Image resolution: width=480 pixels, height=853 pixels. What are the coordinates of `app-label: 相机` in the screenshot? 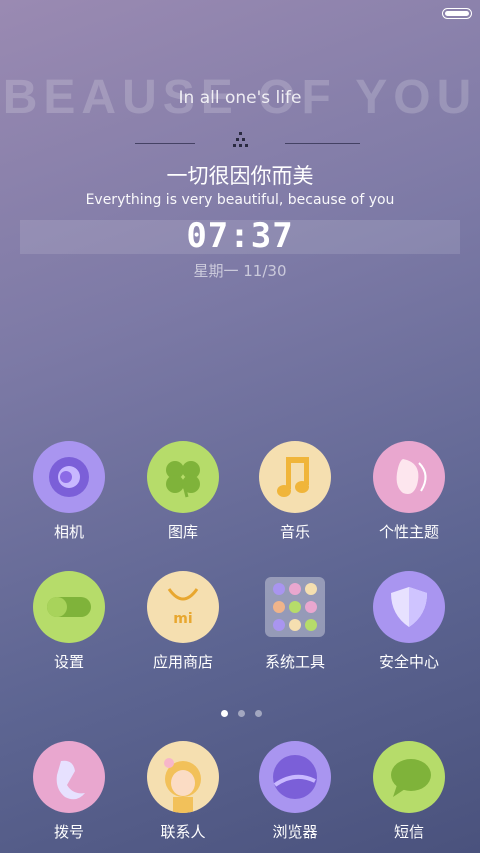 It's located at (68, 532).